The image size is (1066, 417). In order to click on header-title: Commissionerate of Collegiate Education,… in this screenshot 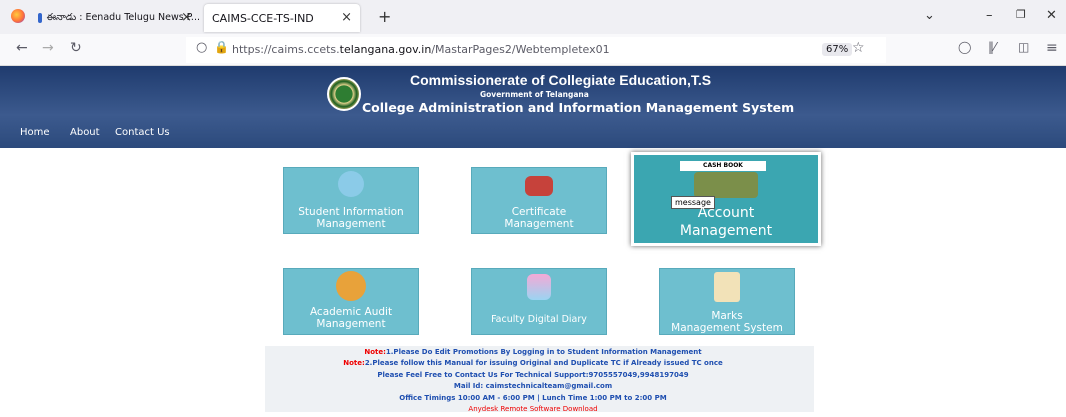, I will do `click(561, 80)`.